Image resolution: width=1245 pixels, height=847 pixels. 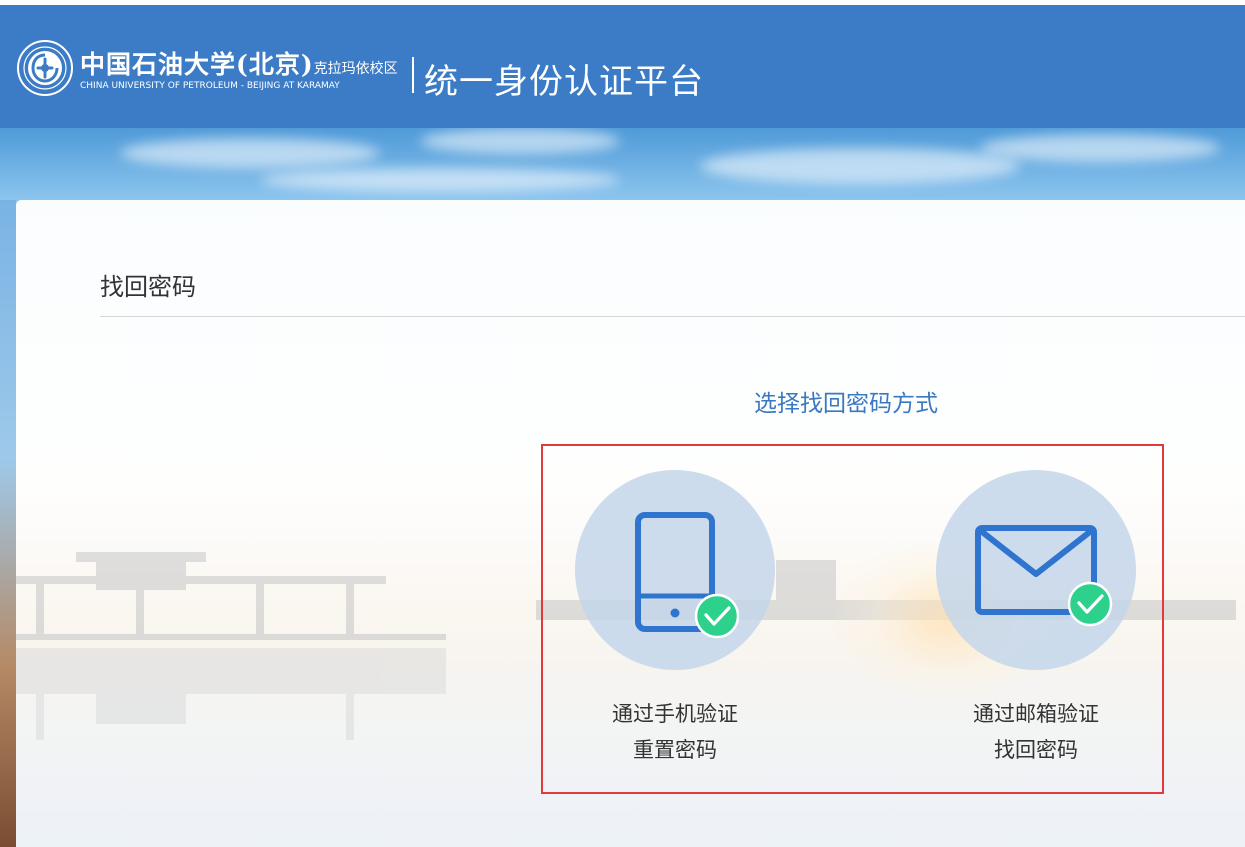 What do you see at coordinates (1044, 576) in the screenshot?
I see `envelope-check-icon` at bounding box center [1044, 576].